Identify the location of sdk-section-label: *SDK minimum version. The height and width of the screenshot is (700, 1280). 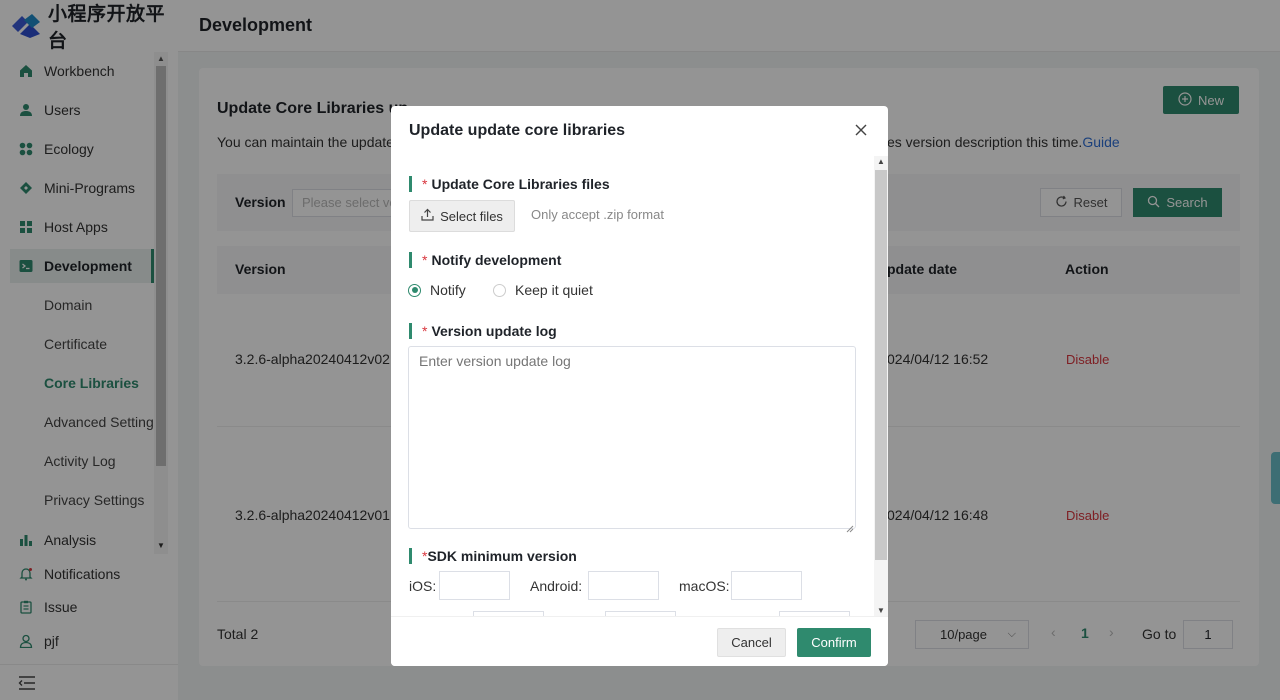
(493, 556).